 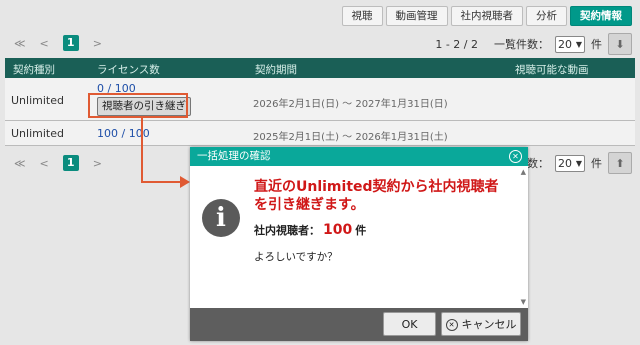 What do you see at coordinates (221, 218) in the screenshot?
I see `info-icon: i` at bounding box center [221, 218].